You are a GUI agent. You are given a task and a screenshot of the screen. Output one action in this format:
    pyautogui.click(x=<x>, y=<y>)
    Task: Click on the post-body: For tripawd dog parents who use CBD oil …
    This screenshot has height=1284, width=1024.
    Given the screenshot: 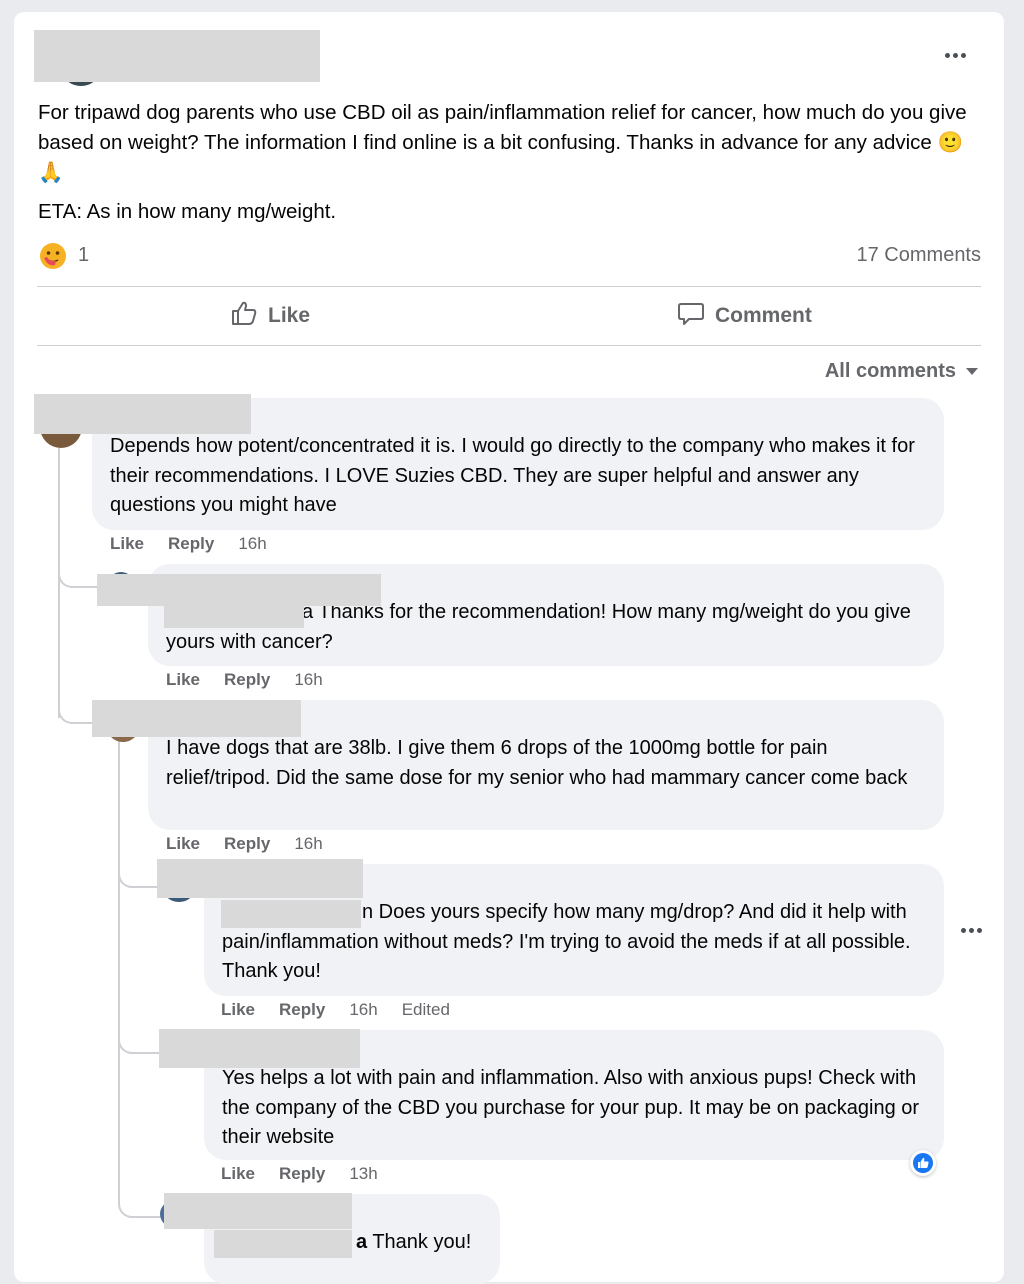 What is the action you would take?
    pyautogui.click(x=513, y=162)
    